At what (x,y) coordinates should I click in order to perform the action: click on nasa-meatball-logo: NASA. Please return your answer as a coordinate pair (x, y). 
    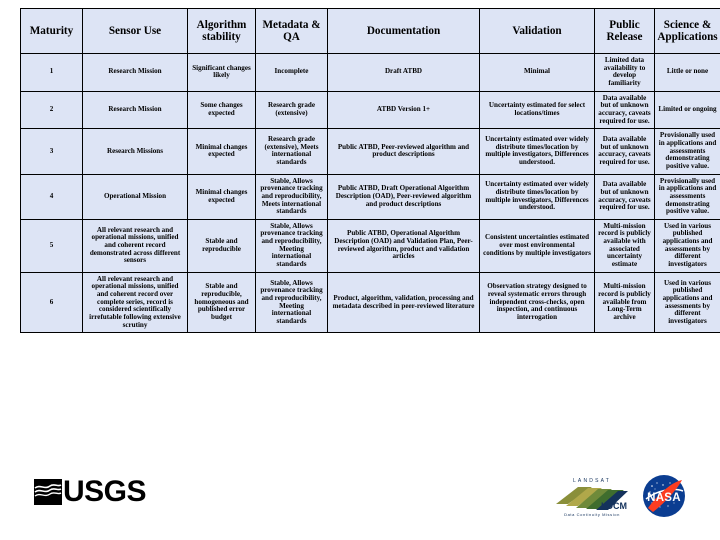
    Looking at the image, I should click on (664, 496).